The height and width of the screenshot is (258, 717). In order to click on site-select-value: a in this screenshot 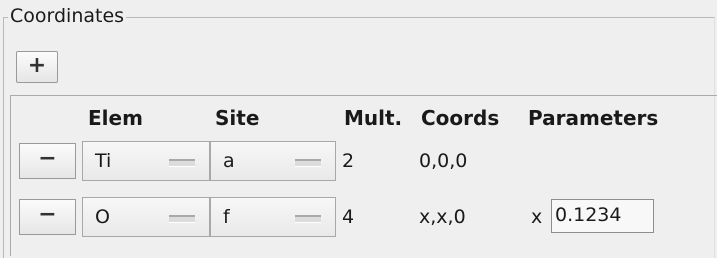, I will do `click(229, 161)`.